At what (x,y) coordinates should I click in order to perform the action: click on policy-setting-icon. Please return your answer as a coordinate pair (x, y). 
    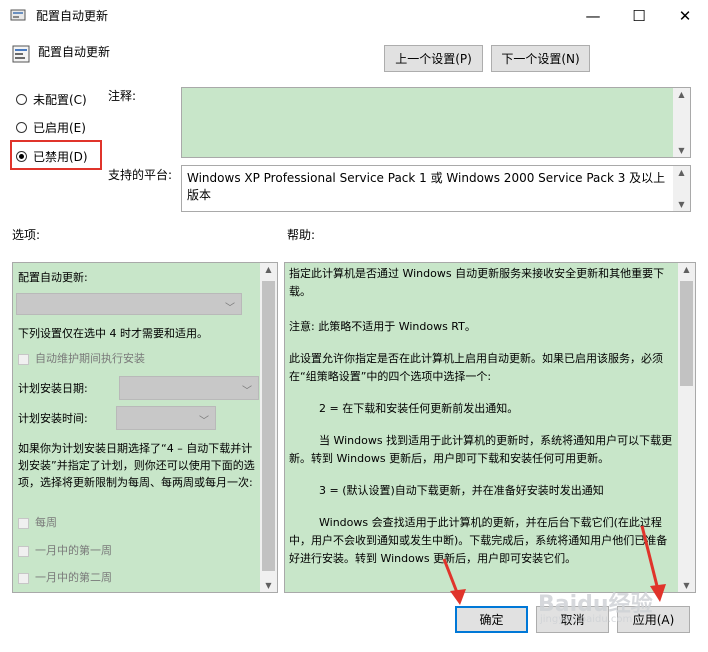
    Looking at the image, I should click on (21, 54).